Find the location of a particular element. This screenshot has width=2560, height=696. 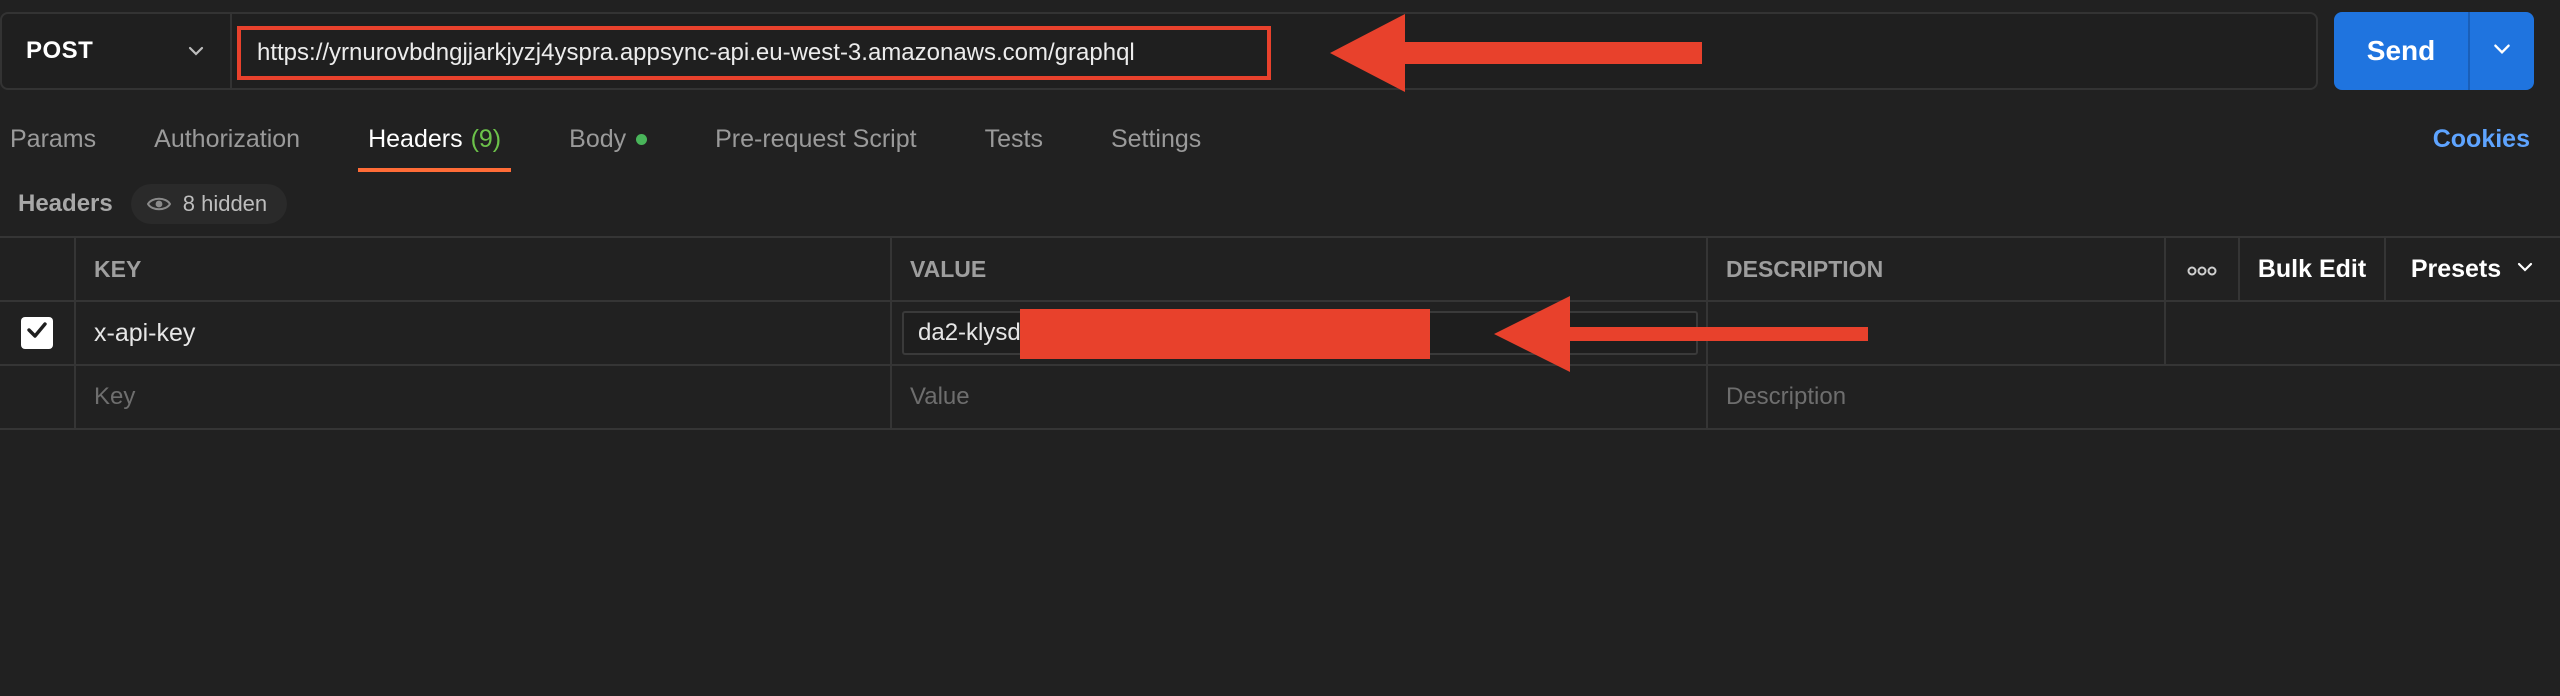

column-header-key: KEY is located at coordinates (484, 269).